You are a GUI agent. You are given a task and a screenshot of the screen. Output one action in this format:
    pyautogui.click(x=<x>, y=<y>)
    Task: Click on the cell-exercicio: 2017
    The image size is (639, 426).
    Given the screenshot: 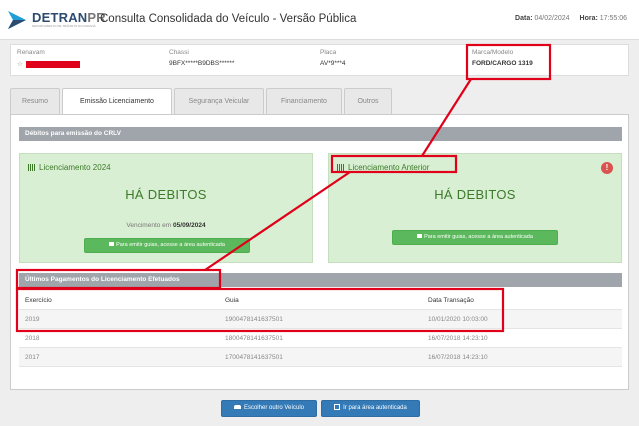 What is the action you would take?
    pyautogui.click(x=32, y=357)
    